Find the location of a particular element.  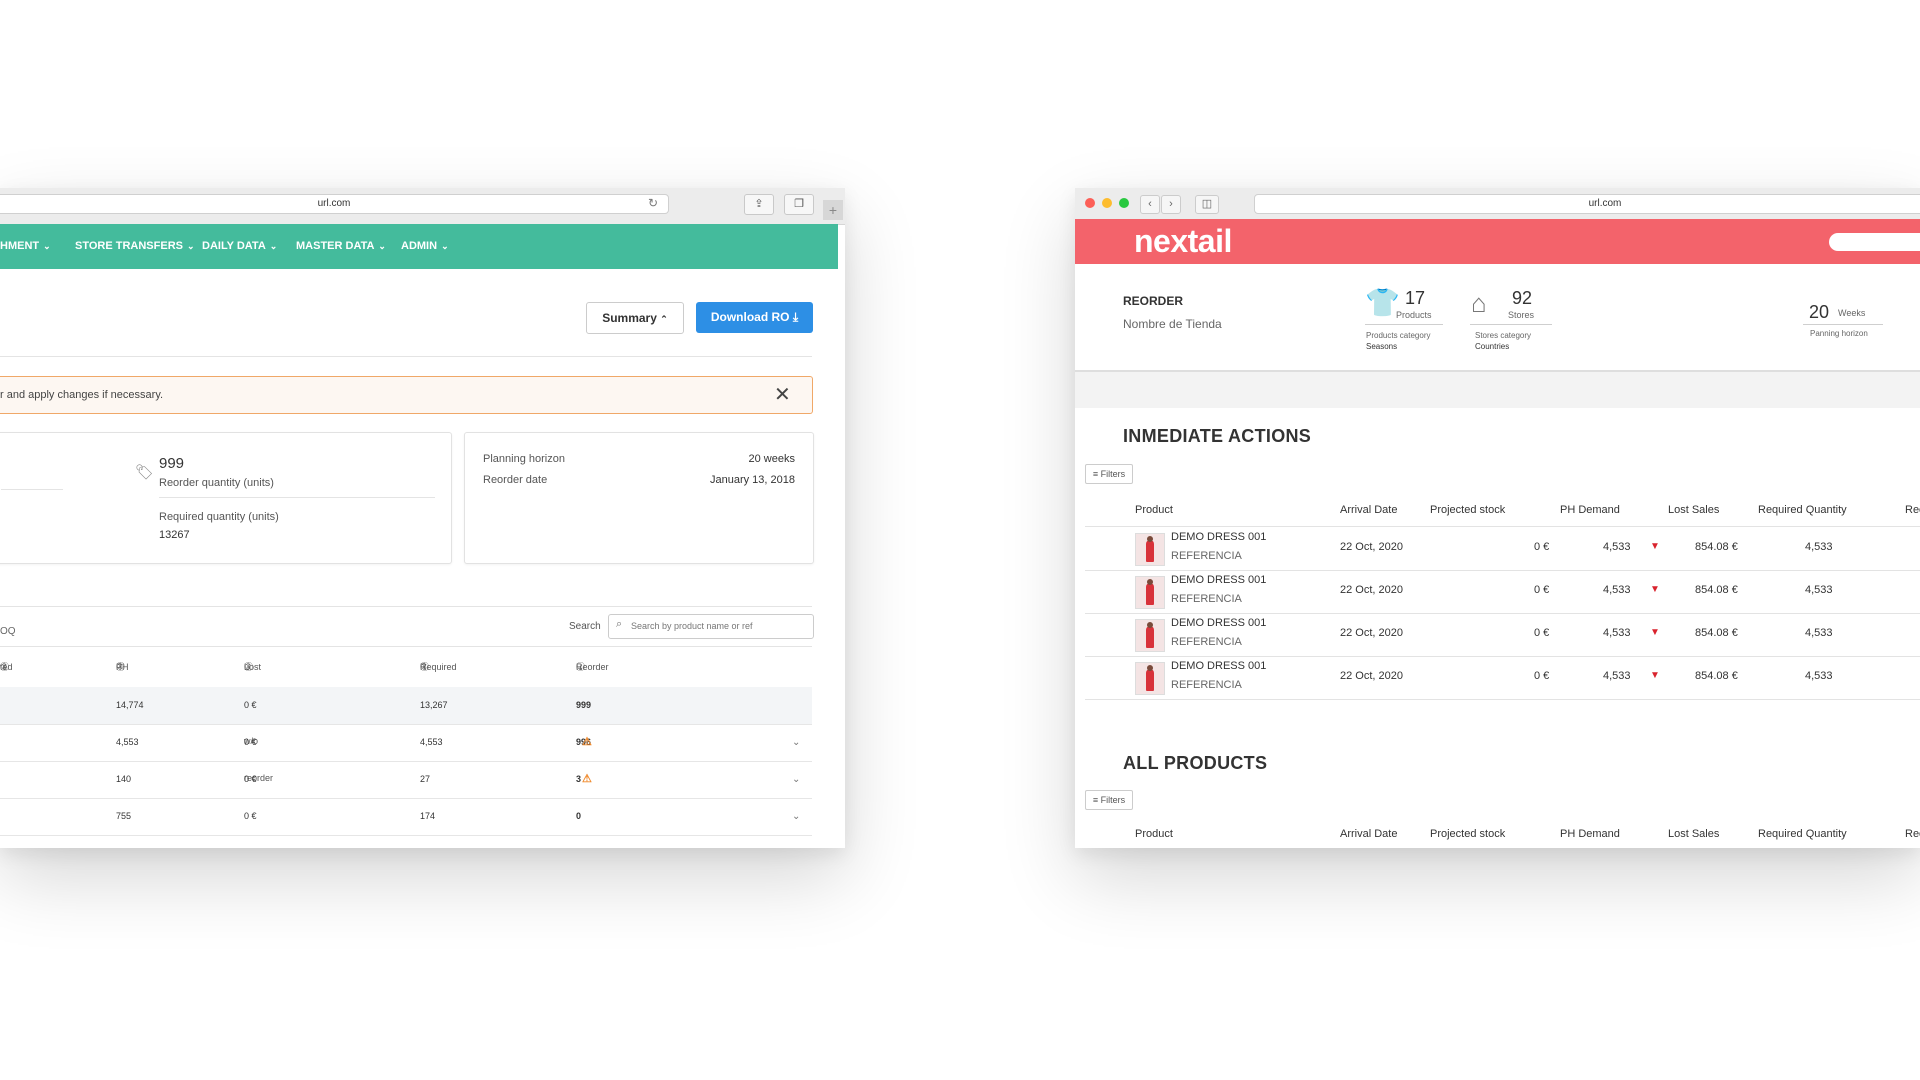

col-projected-stock: ted stock ⇳ ⓘ is located at coordinates (10, 679).